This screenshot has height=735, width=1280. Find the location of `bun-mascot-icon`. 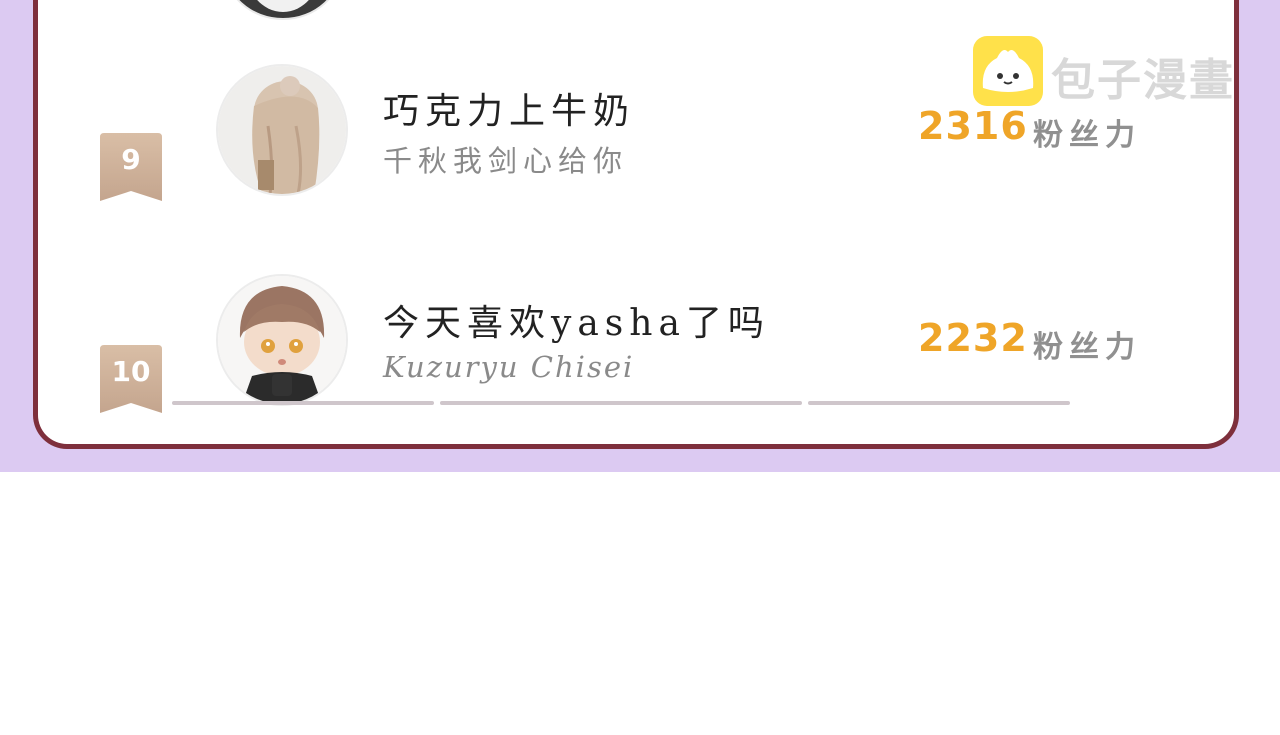

bun-mascot-icon is located at coordinates (1008, 71).